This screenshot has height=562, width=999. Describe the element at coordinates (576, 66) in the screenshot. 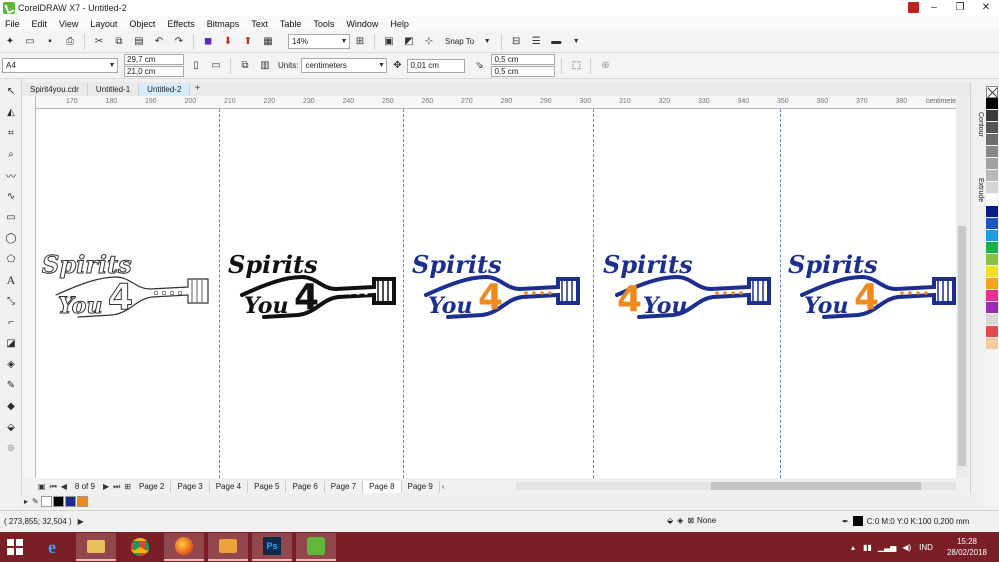

I see `treat-as-filled-icon: ⬚` at that location.